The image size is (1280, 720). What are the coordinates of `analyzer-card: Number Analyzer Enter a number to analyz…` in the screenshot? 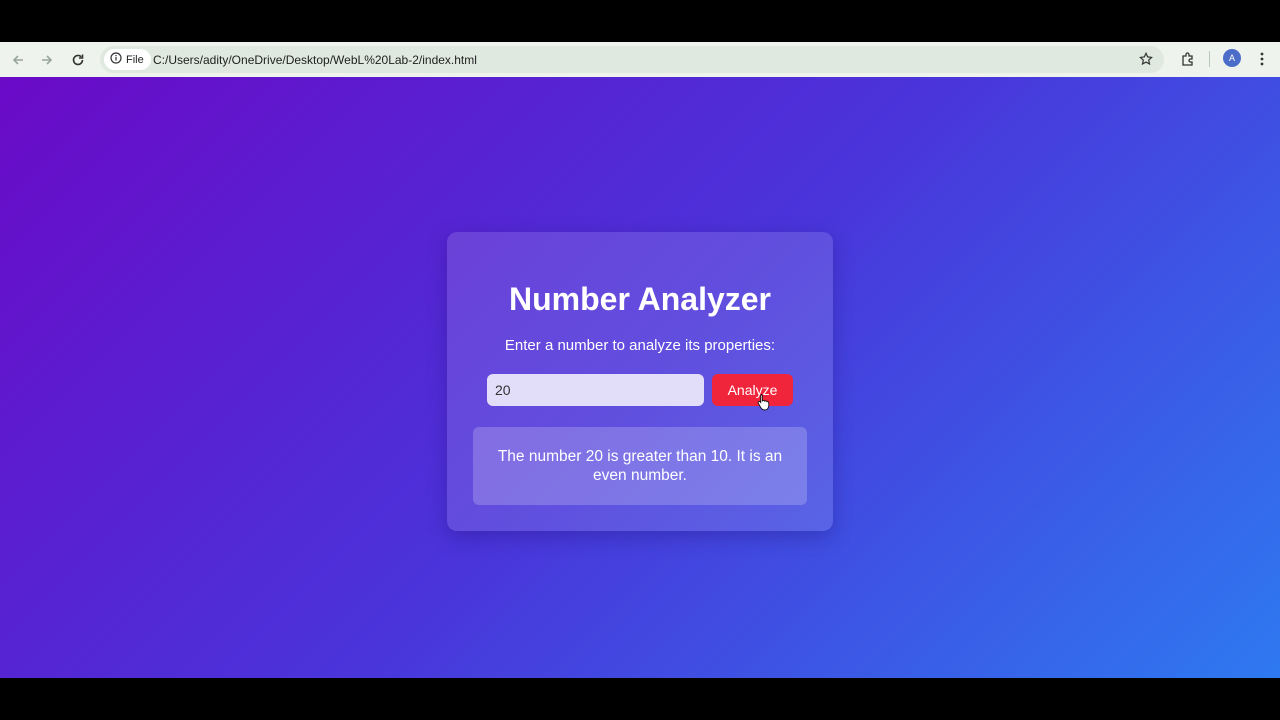 It's located at (640, 381).